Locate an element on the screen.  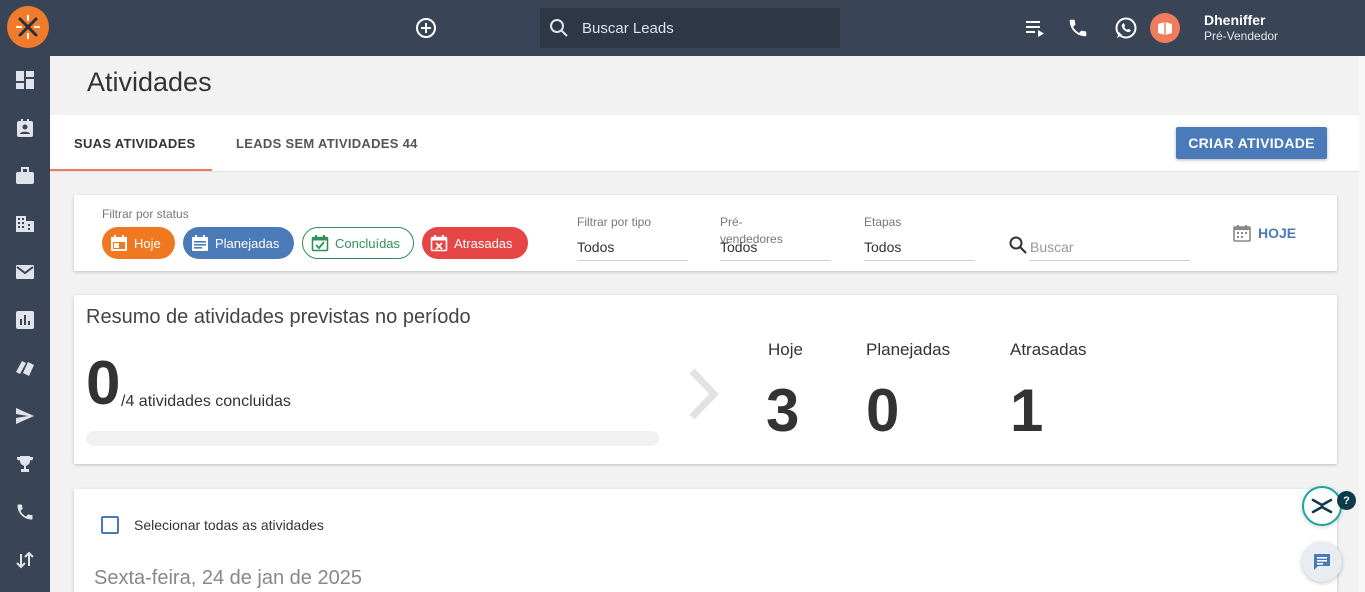
activity-search-input is located at coordinates (1110, 247).